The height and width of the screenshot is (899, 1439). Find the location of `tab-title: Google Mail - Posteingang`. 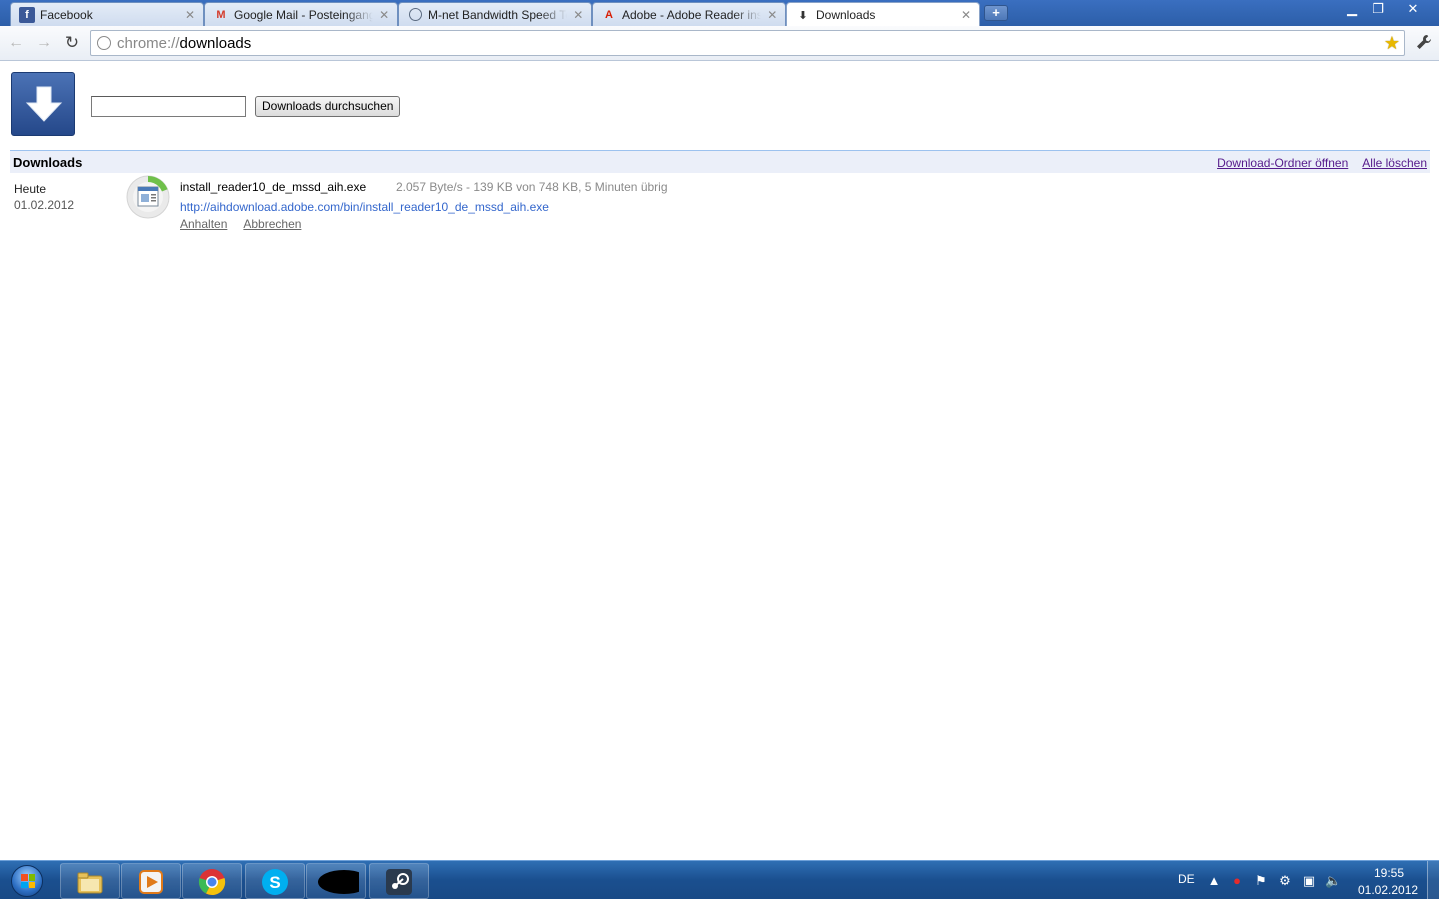

tab-title: Google Mail - Posteingang is located at coordinates (304, 14).